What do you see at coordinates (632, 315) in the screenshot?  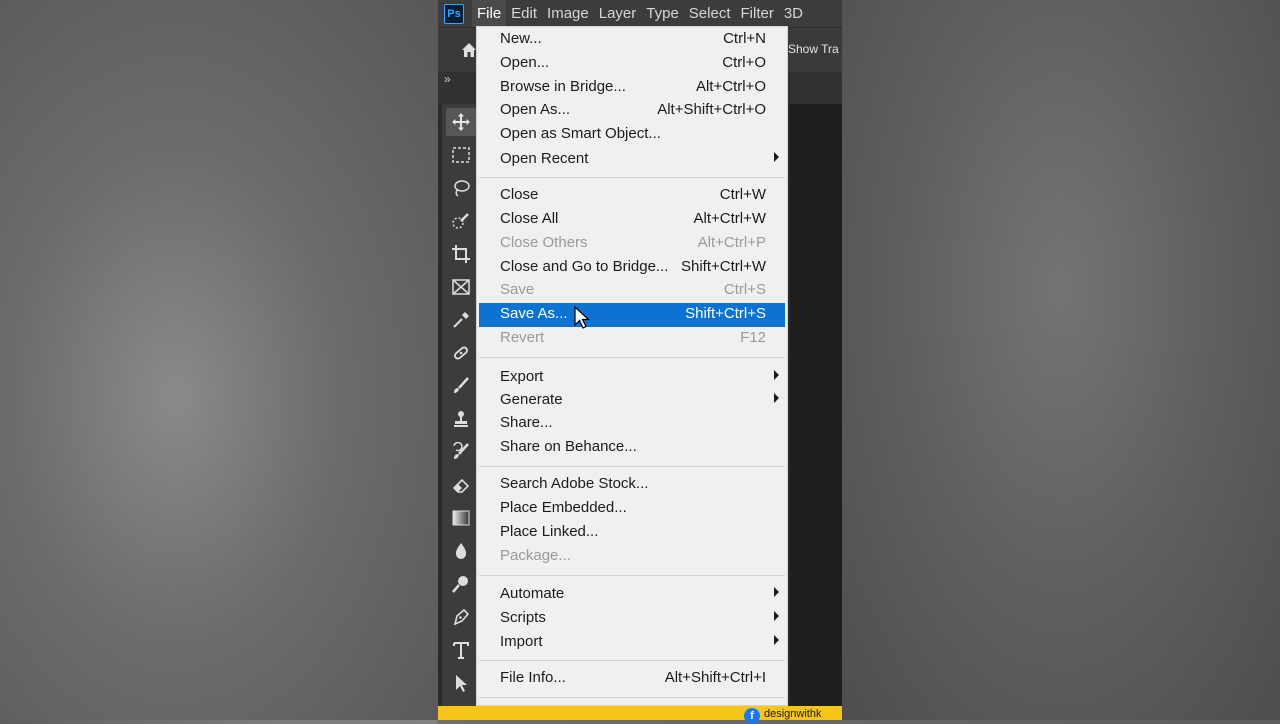 I see `menu-item-save-as: Save As... Shift+Ctrl+S` at bounding box center [632, 315].